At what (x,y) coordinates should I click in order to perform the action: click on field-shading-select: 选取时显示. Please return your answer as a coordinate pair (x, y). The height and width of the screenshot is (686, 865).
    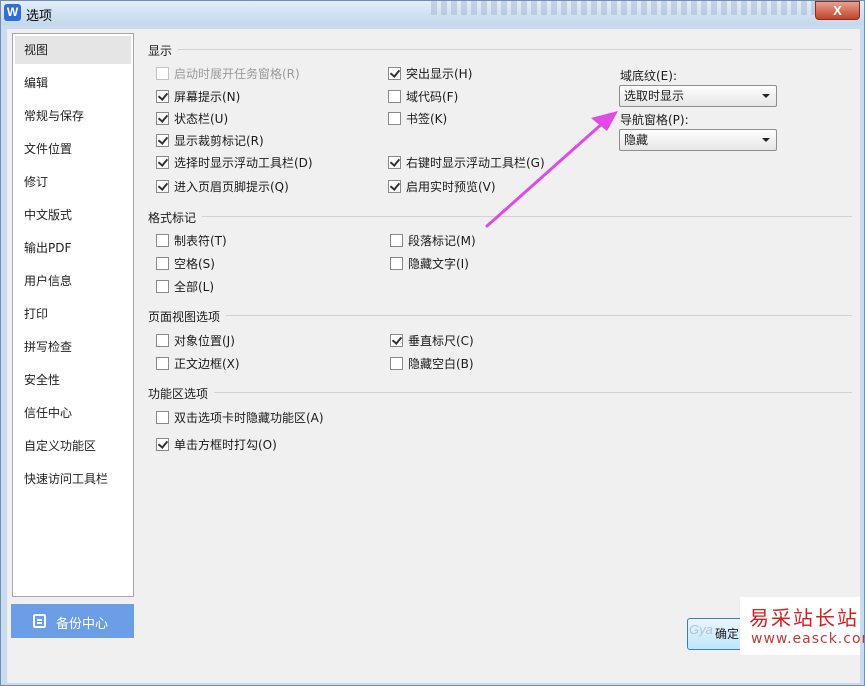
    Looking at the image, I should click on (698, 96).